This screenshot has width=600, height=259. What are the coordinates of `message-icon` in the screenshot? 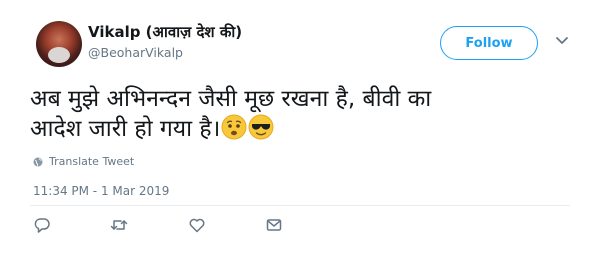 It's located at (274, 225).